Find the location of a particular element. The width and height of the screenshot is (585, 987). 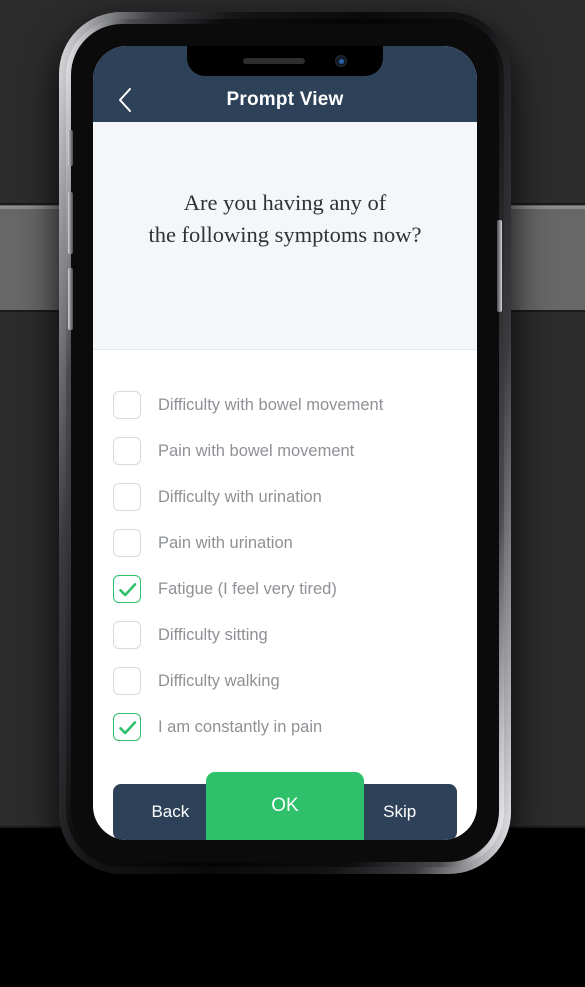

symptom-row: I am constantly in pain is located at coordinates (285, 727).